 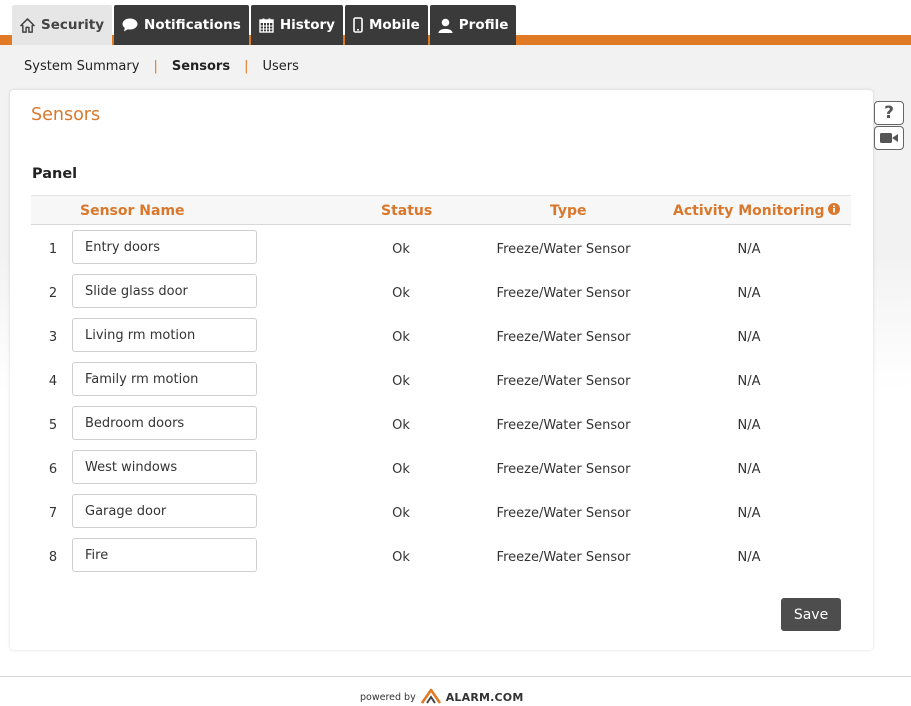 What do you see at coordinates (568, 211) in the screenshot?
I see `header-type: Type` at bounding box center [568, 211].